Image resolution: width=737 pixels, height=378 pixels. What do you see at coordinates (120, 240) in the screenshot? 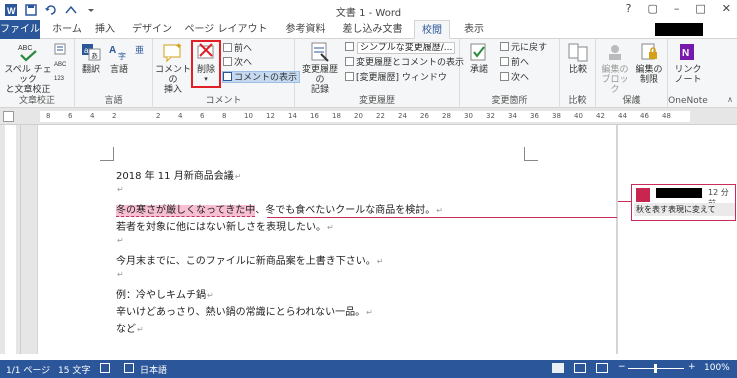
I see `doc-line-5: ↵` at bounding box center [120, 240].